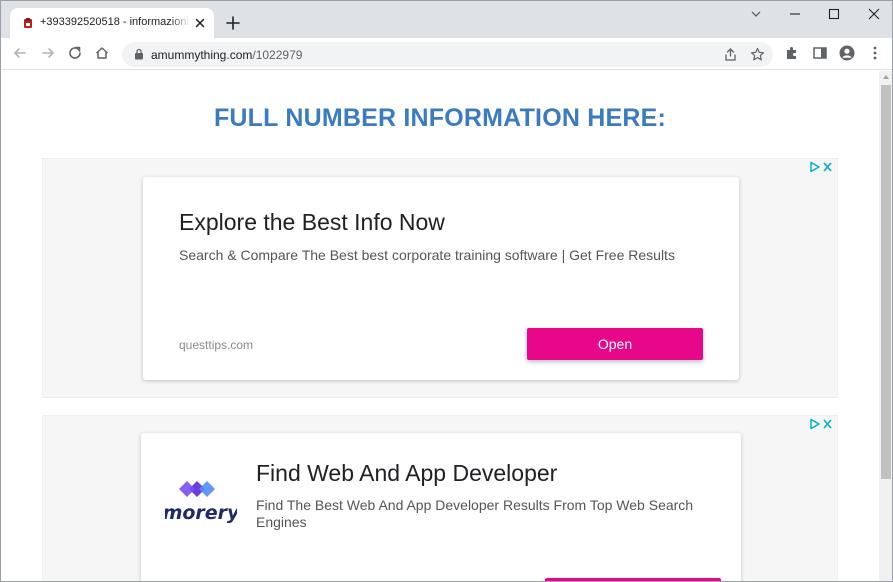 This screenshot has width=893, height=582. Describe the element at coordinates (875, 53) in the screenshot. I see `menu-kebab-icon` at that location.